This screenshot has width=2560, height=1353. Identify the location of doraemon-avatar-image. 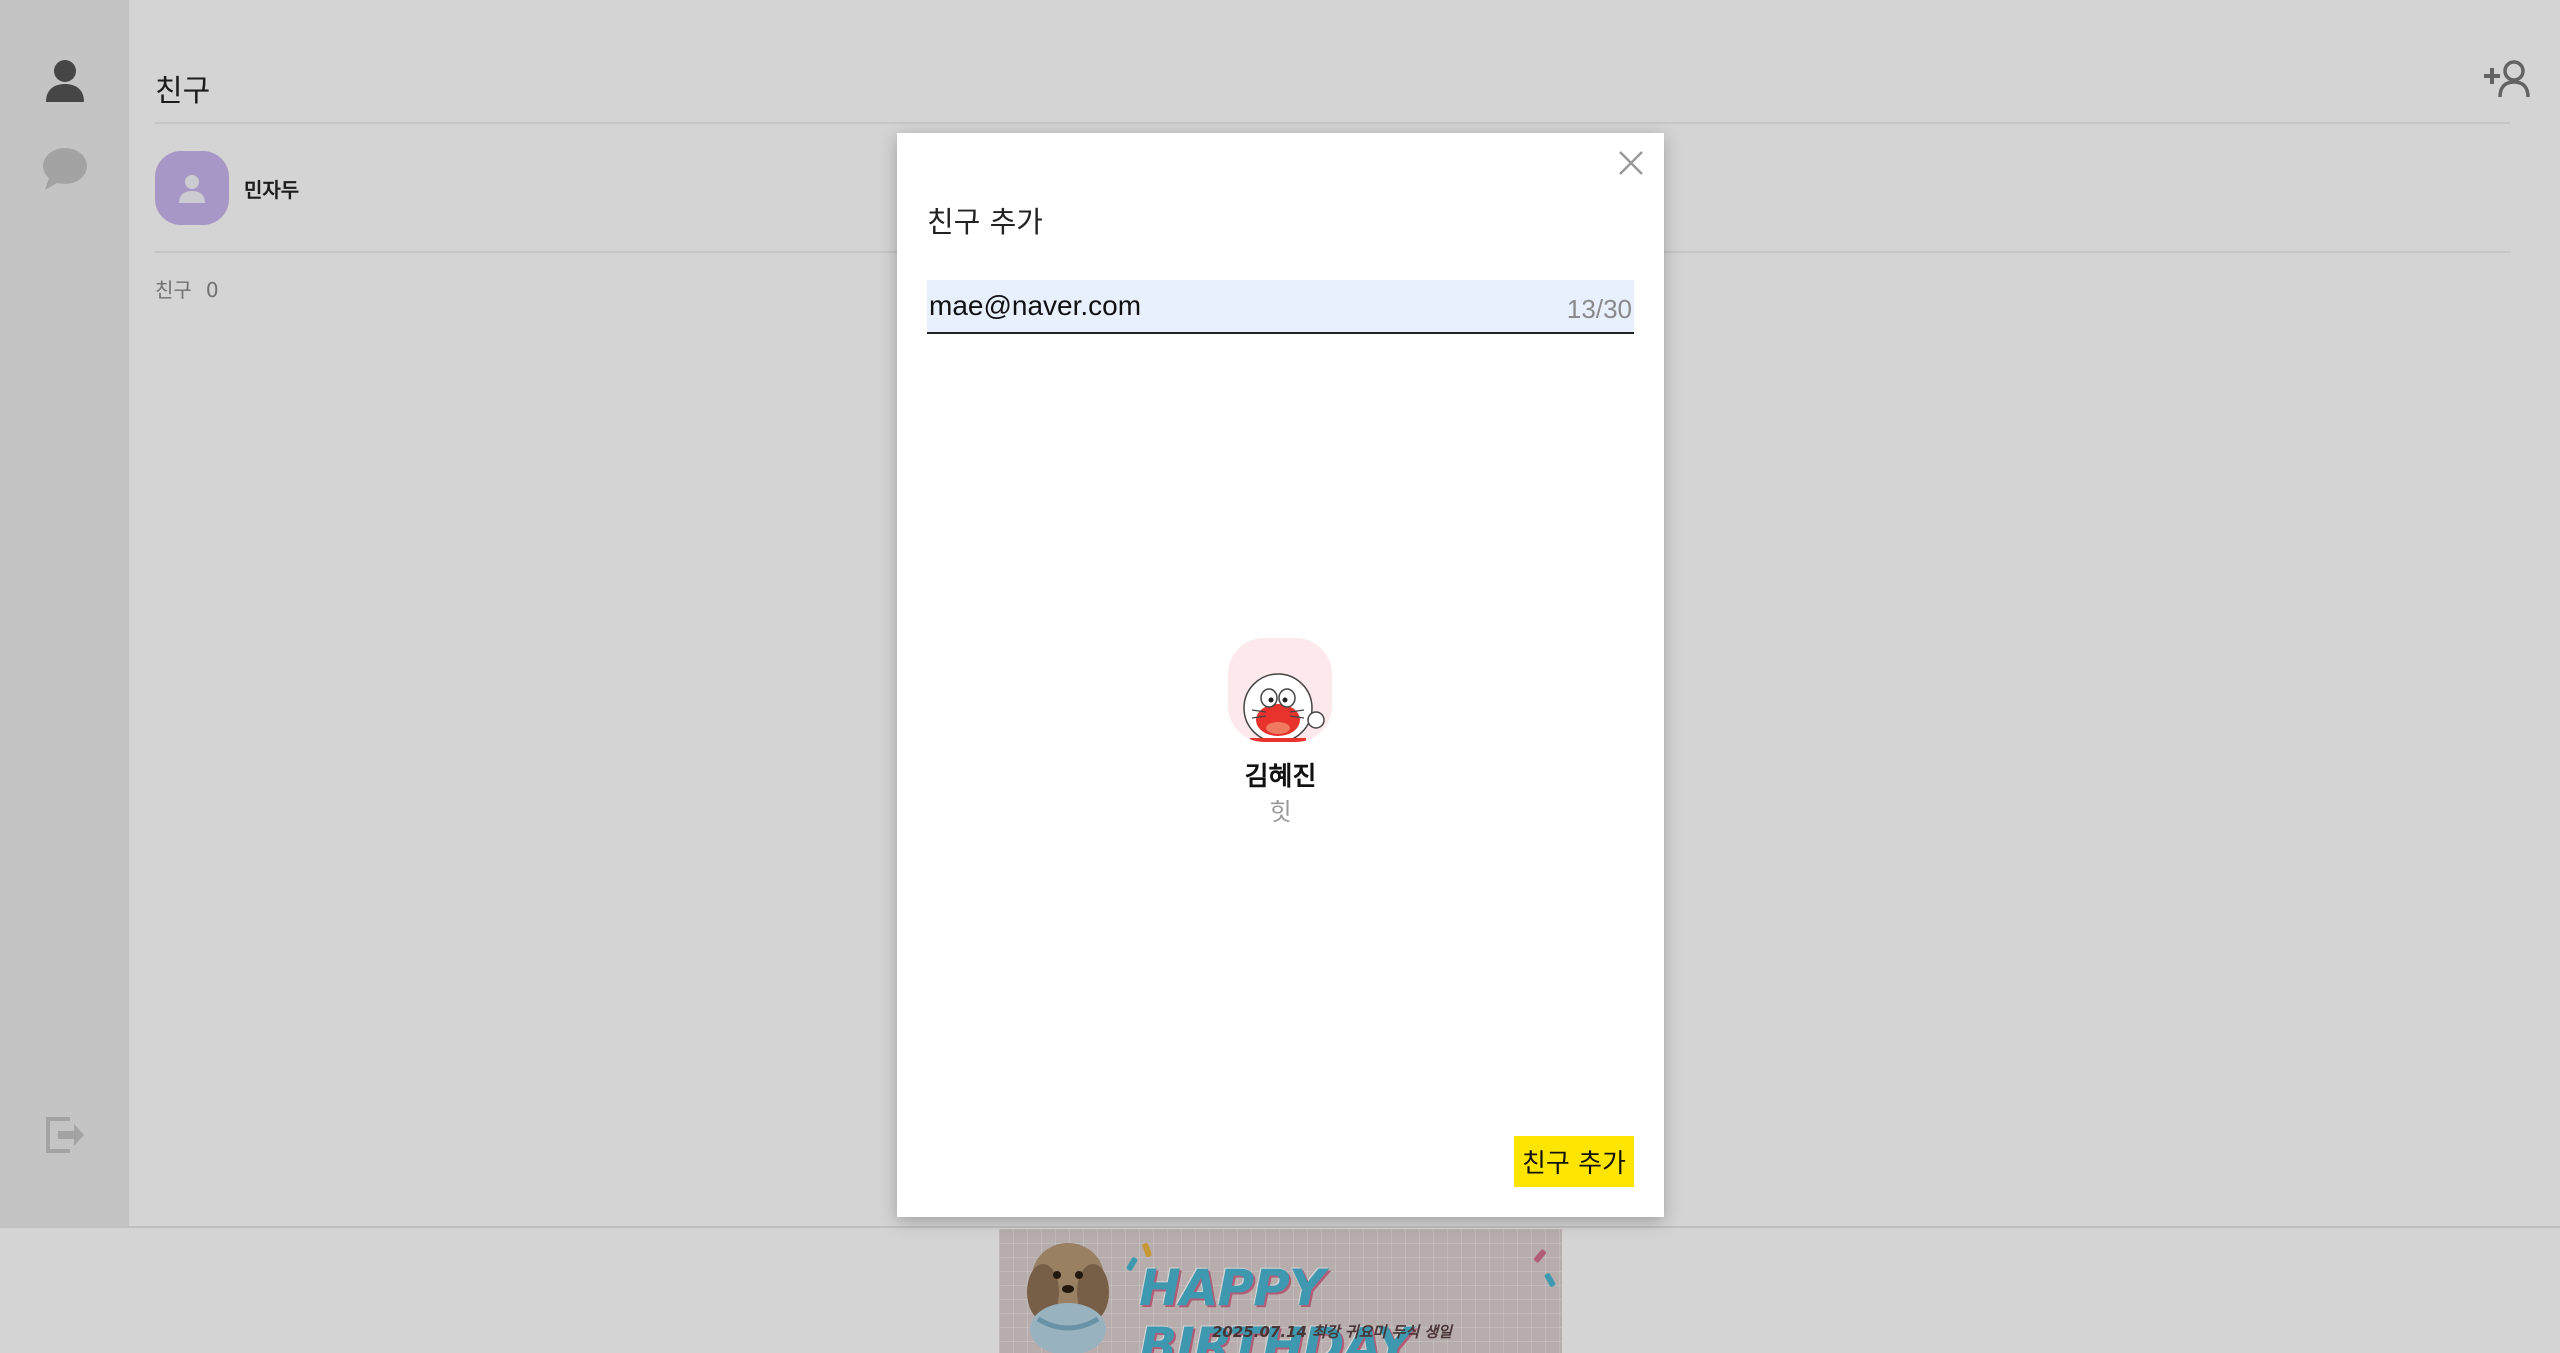
(1284, 707).